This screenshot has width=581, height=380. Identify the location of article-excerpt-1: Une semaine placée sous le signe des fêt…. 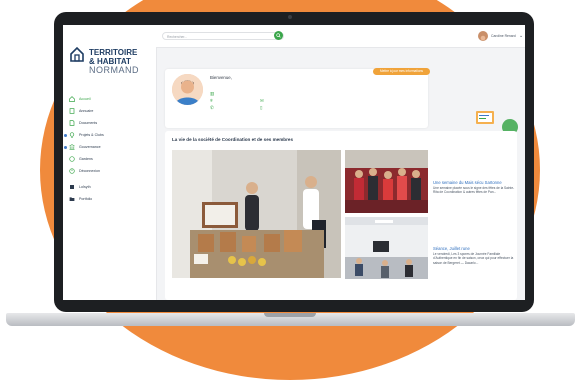
(474, 190).